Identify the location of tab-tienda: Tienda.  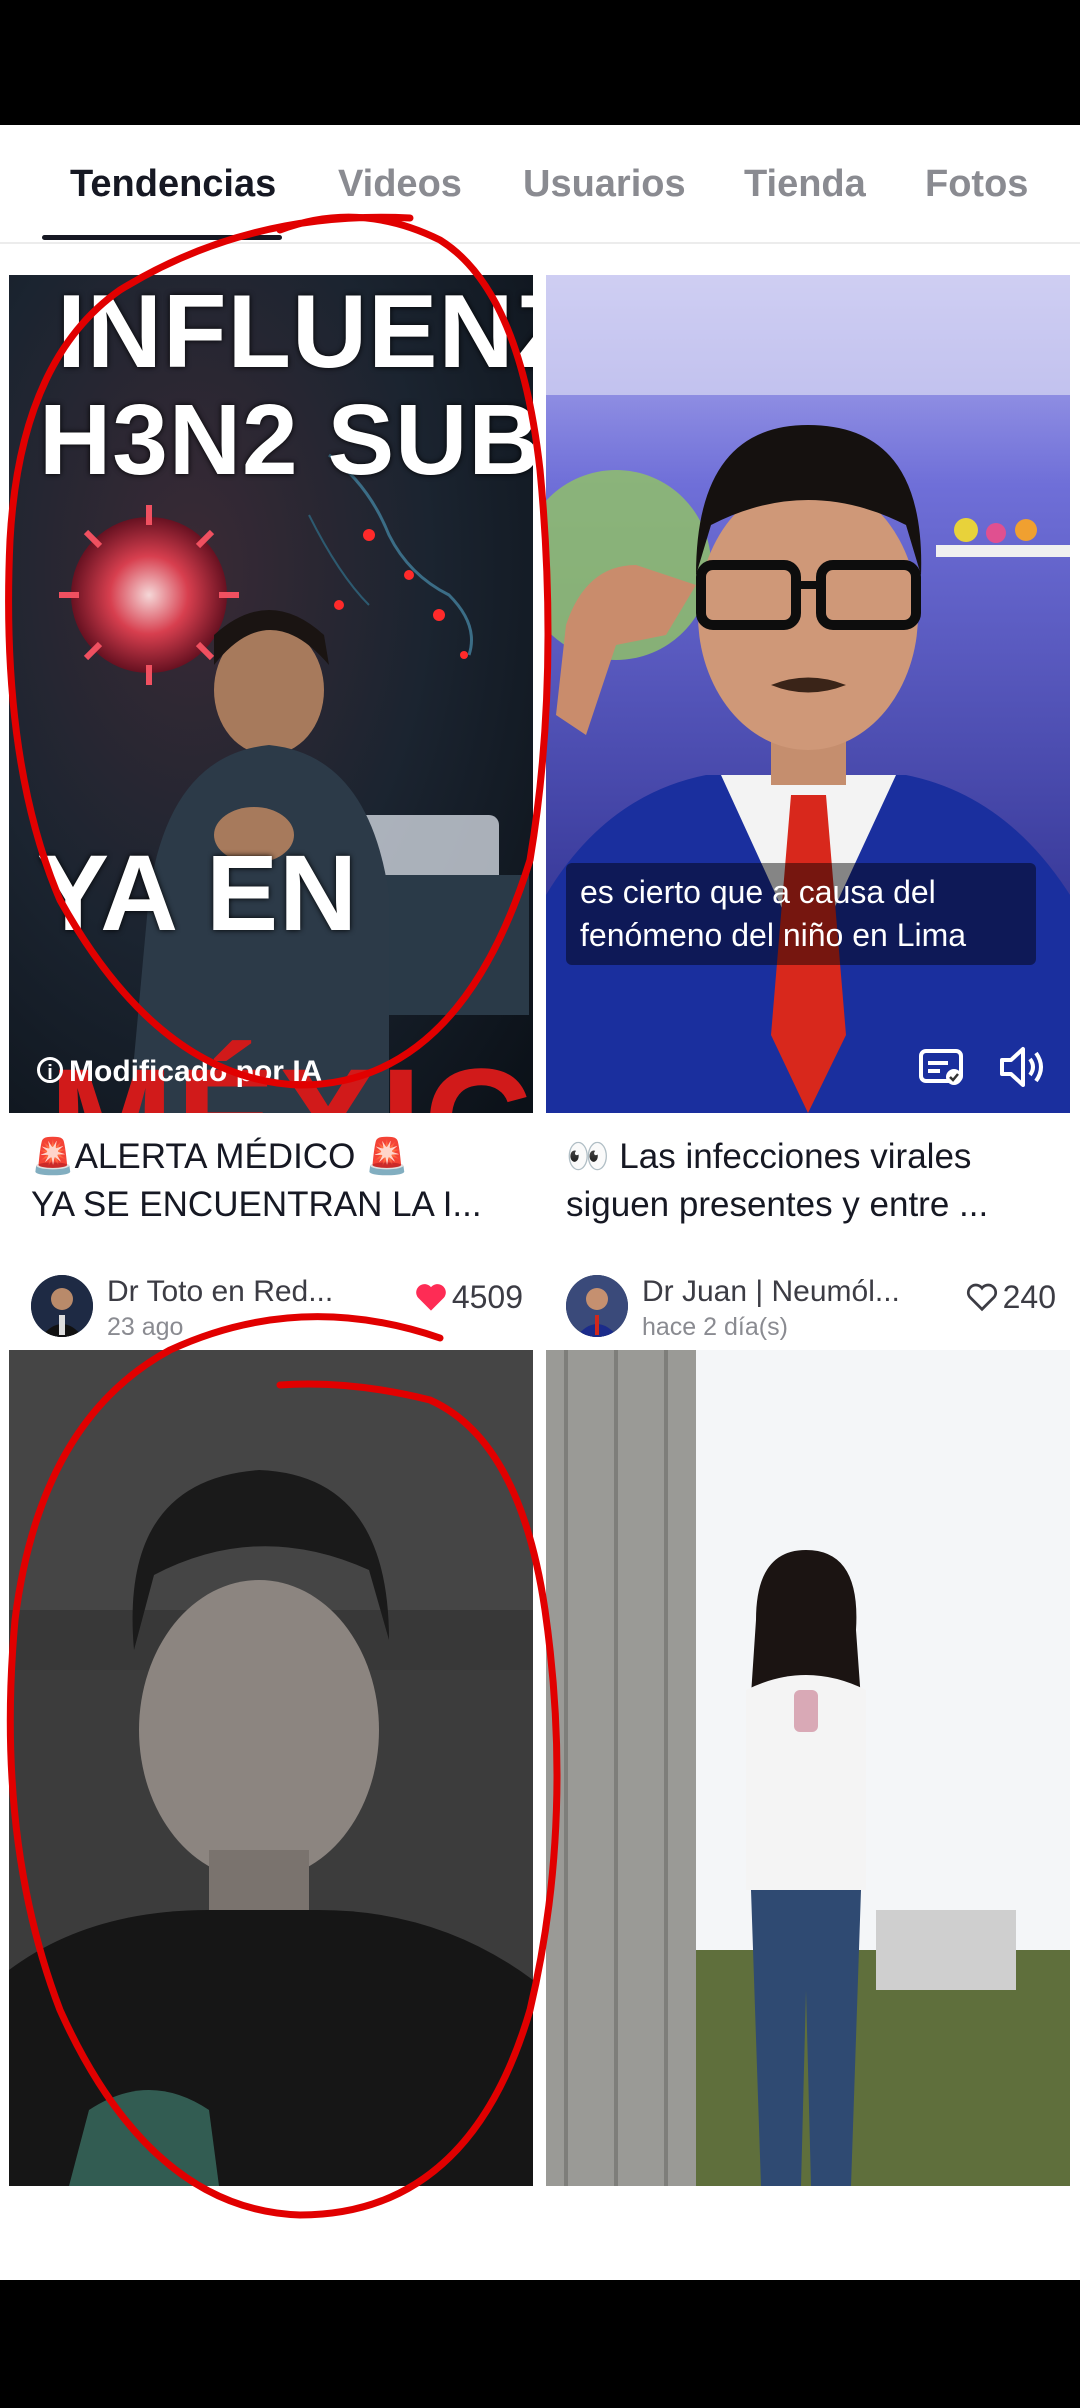
(805, 184).